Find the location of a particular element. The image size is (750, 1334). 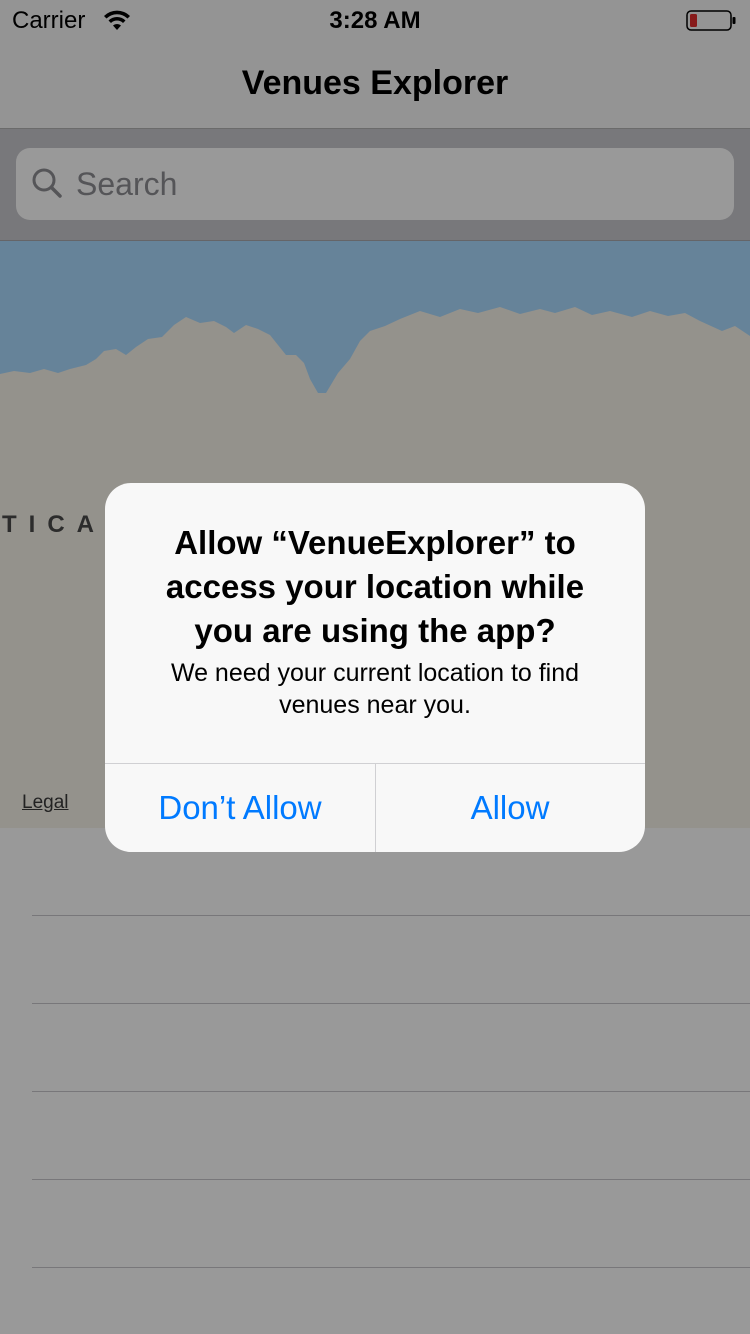

allow-button: Allow is located at coordinates (510, 808).